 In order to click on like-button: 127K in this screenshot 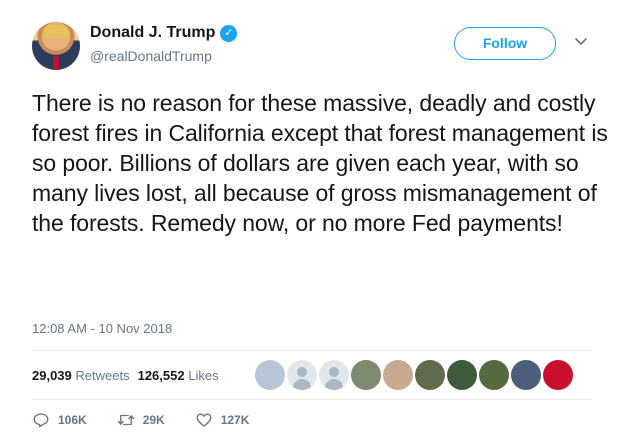, I will do `click(222, 420)`.